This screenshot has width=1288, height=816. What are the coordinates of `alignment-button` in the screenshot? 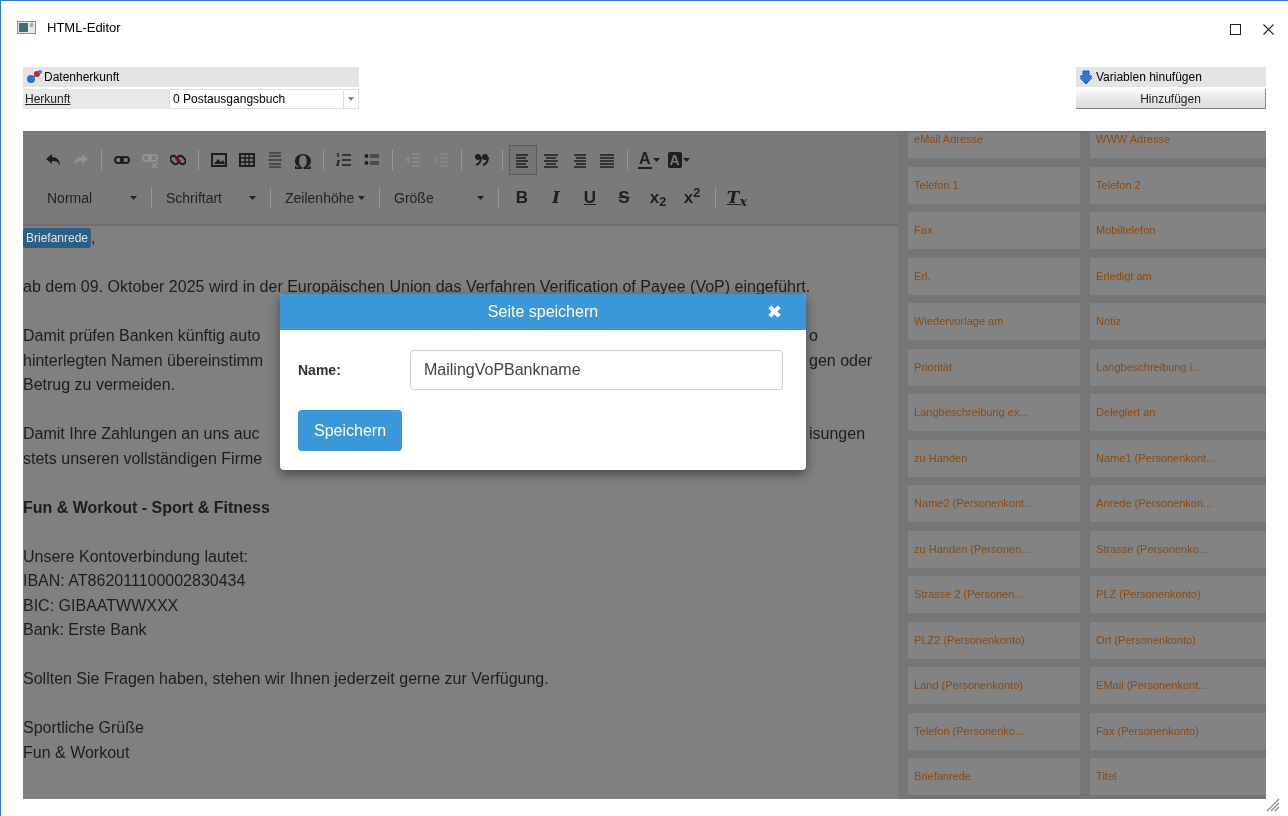 It's located at (523, 160).